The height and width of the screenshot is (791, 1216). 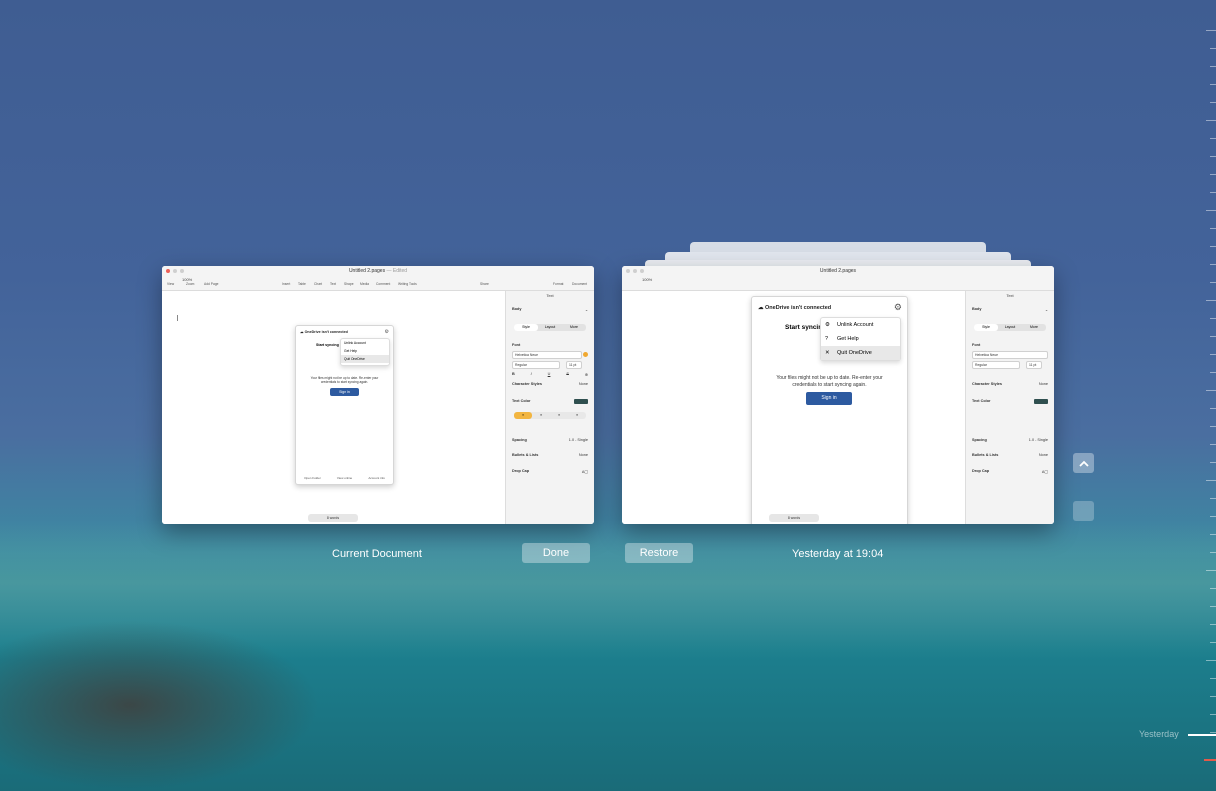 I want to click on window-toolbar: Untitled 2.pages 100%, so click(x=838, y=278).